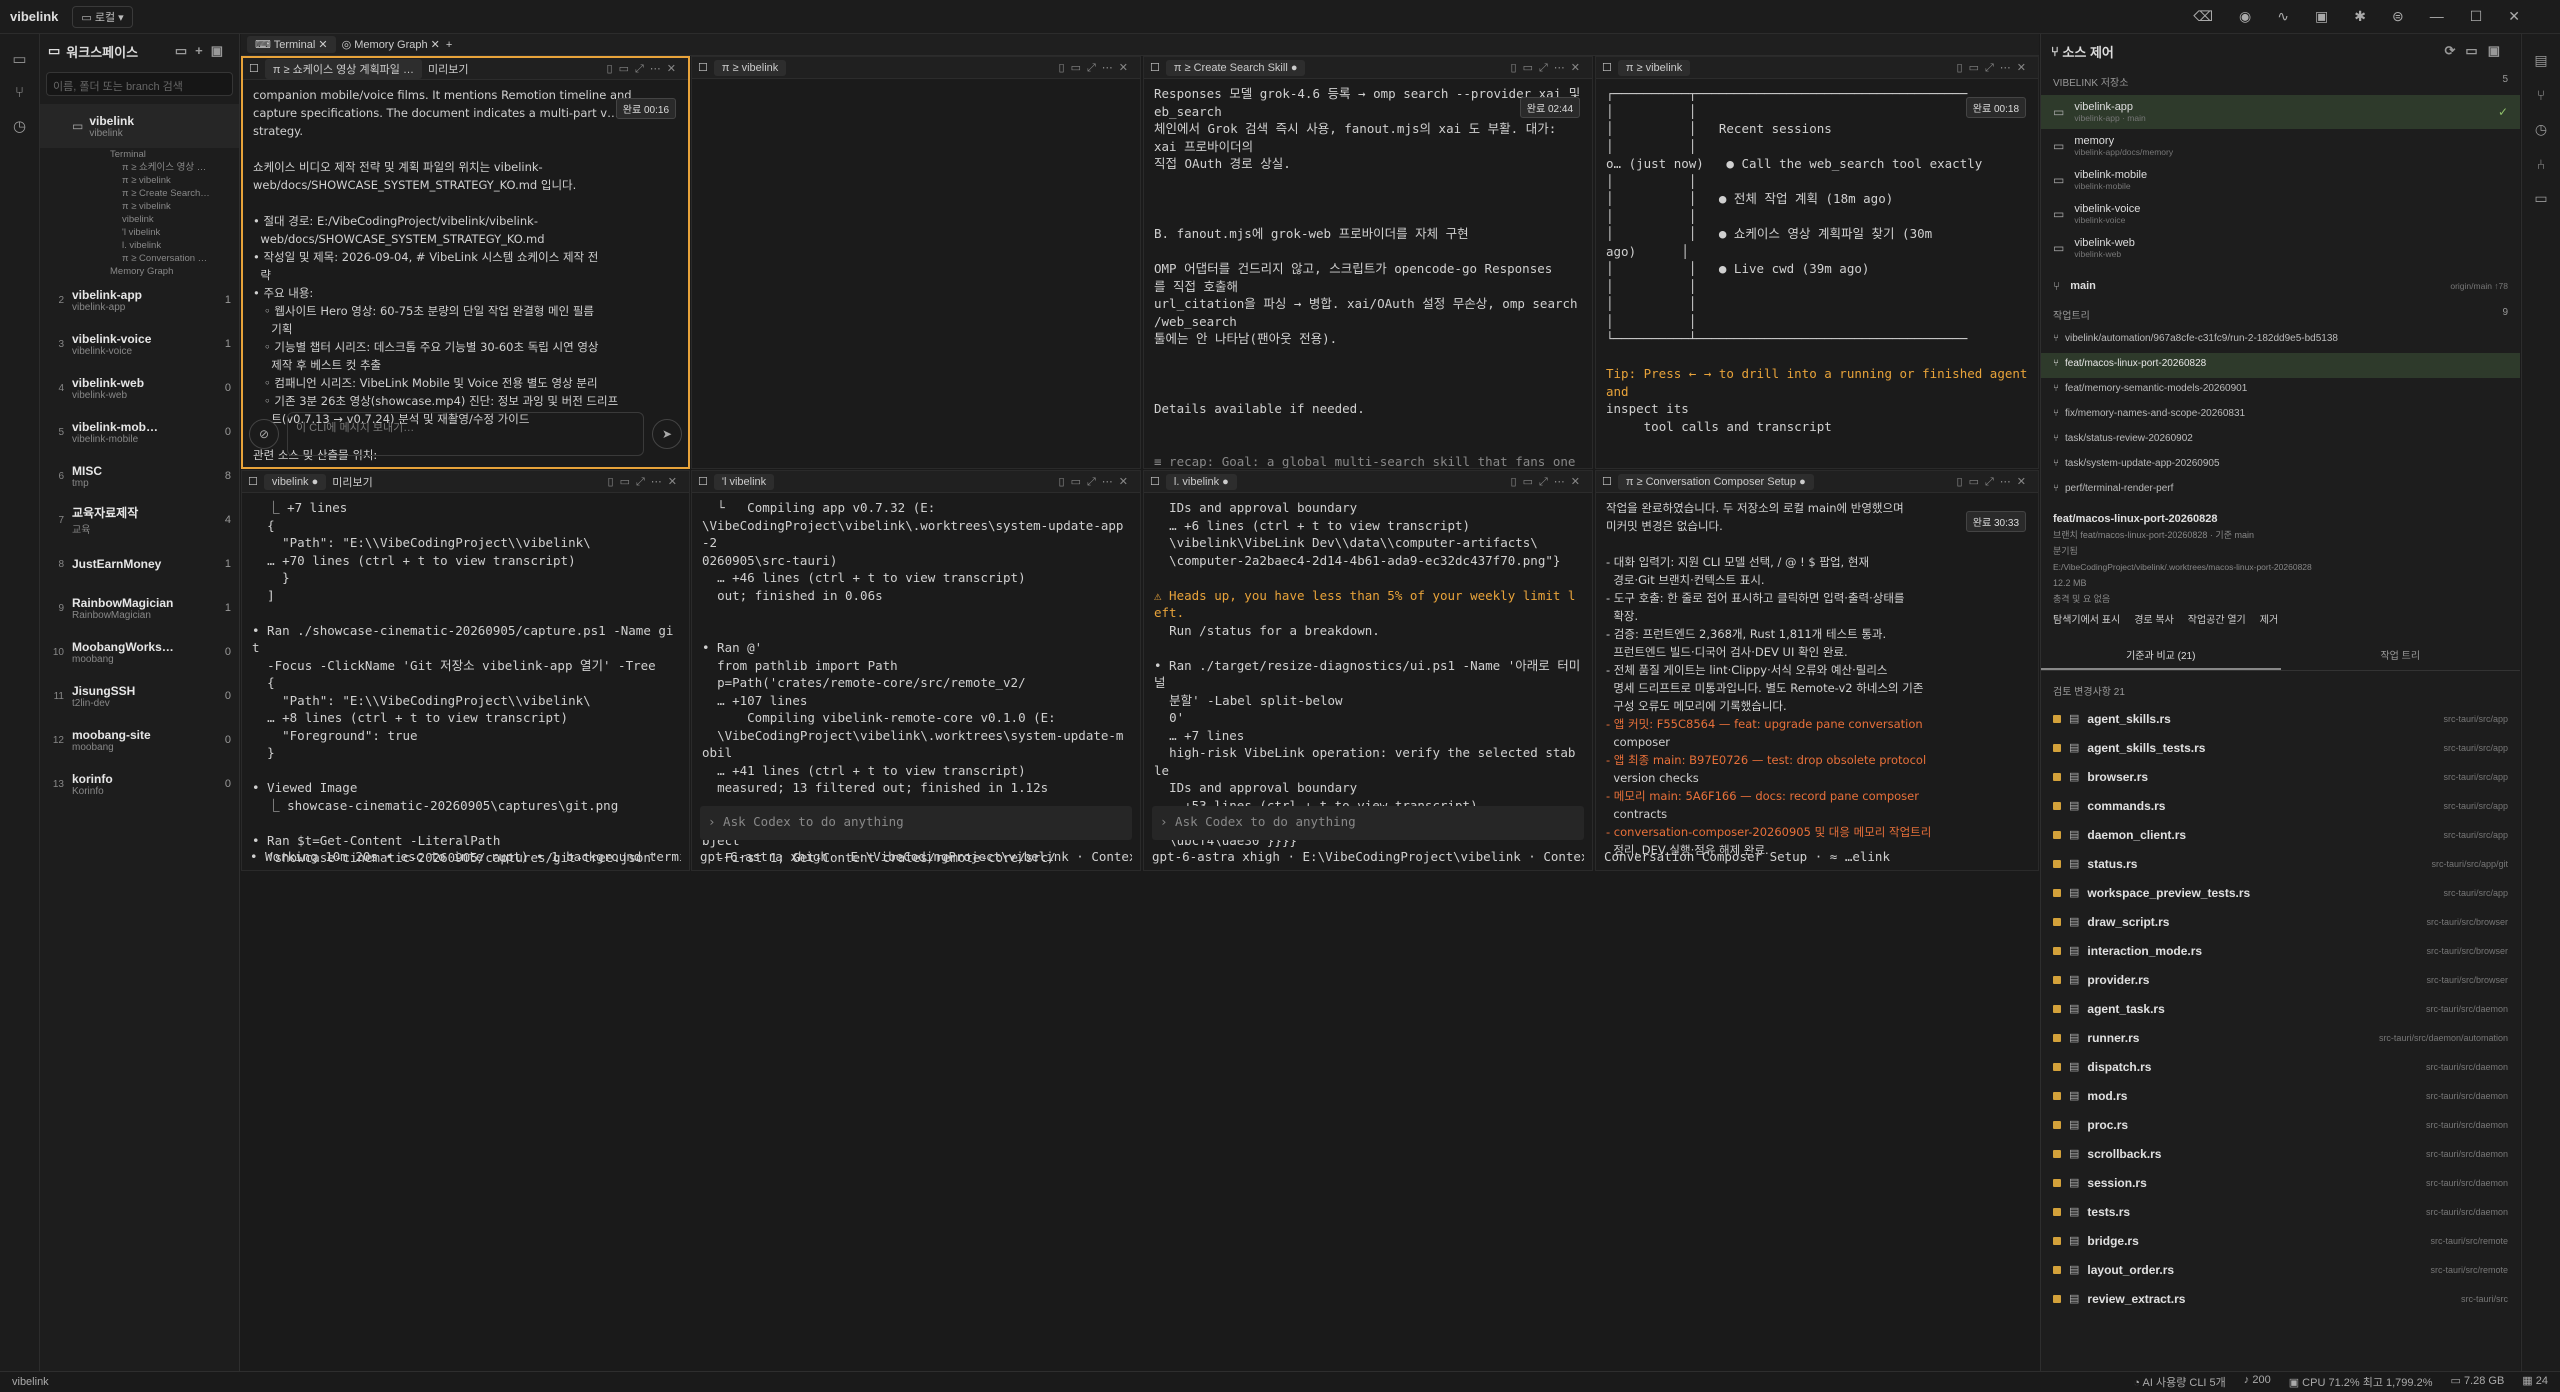  Describe the element at coordinates (2203, 16) in the screenshot. I see `eraser-icon: ⌫` at that location.